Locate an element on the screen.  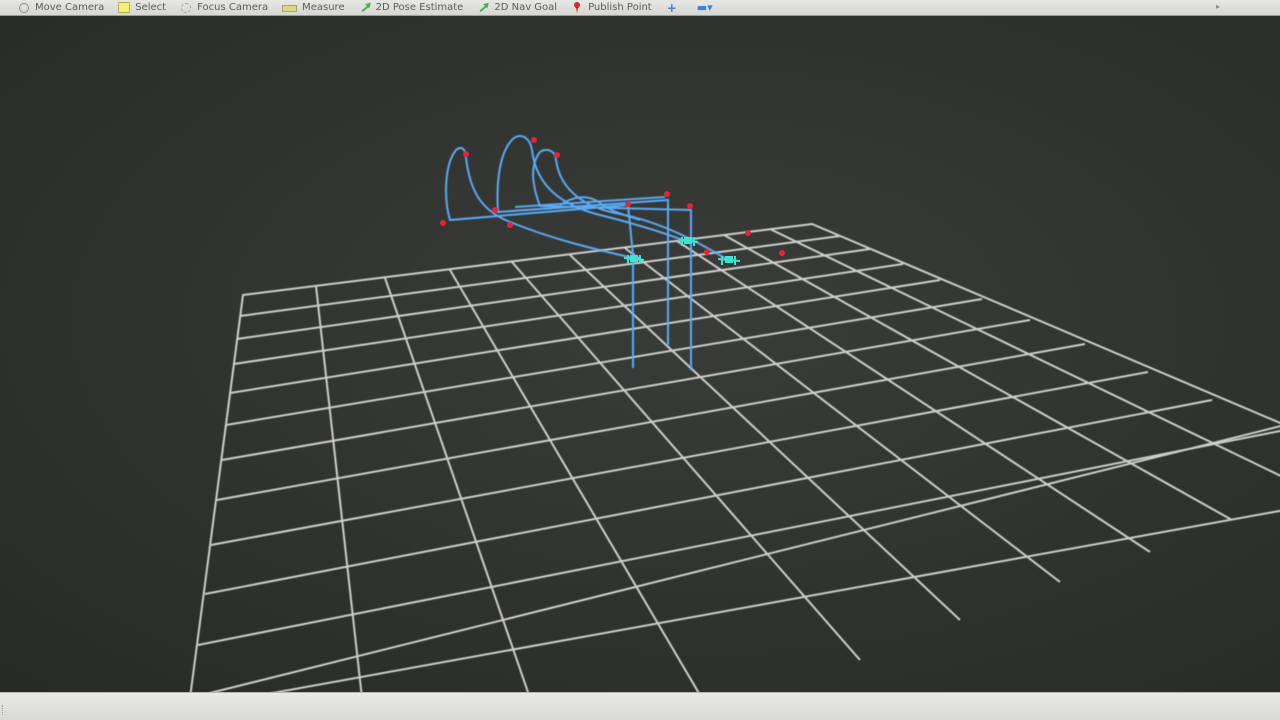
select-tool: Select is located at coordinates (143, 8).